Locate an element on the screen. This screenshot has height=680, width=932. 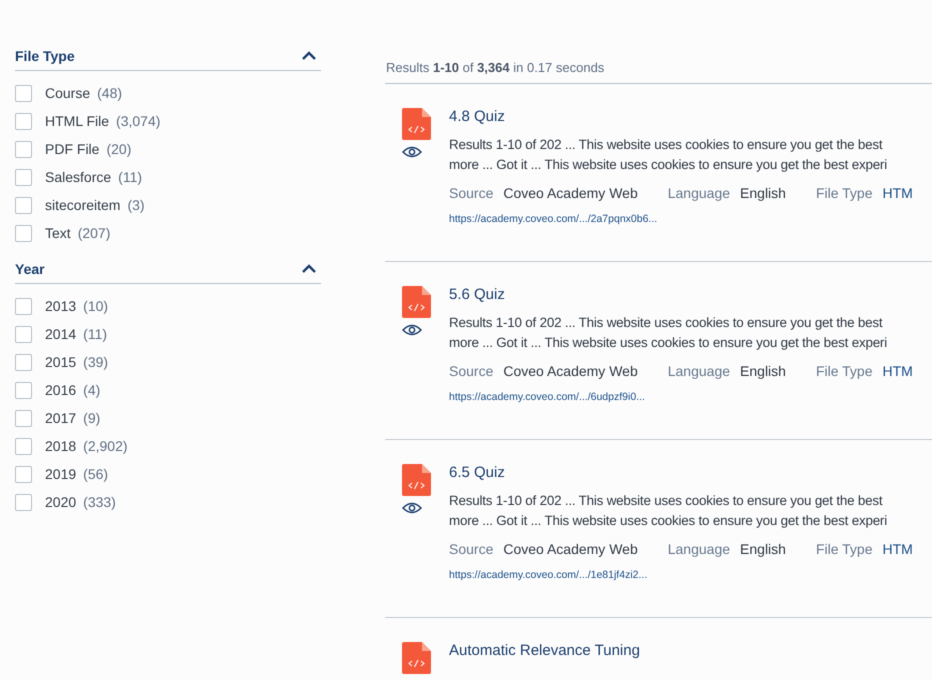
facet-value-label: Text is located at coordinates (58, 233).